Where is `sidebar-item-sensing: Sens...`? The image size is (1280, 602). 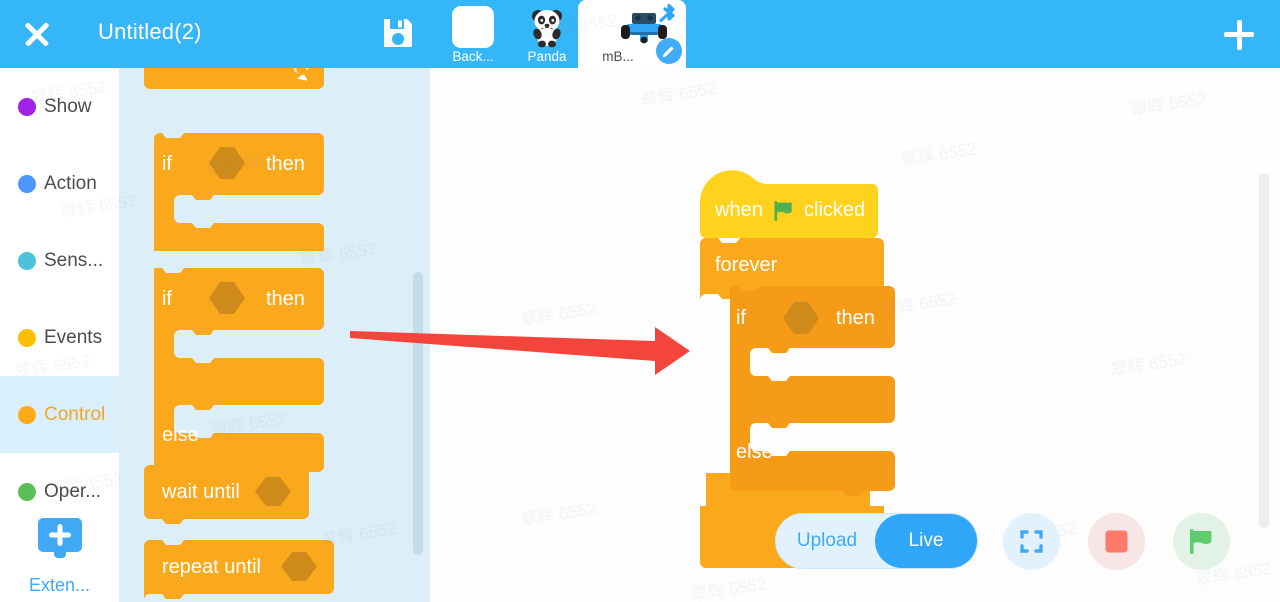
sidebar-item-sensing: Sens... is located at coordinates (59, 260).